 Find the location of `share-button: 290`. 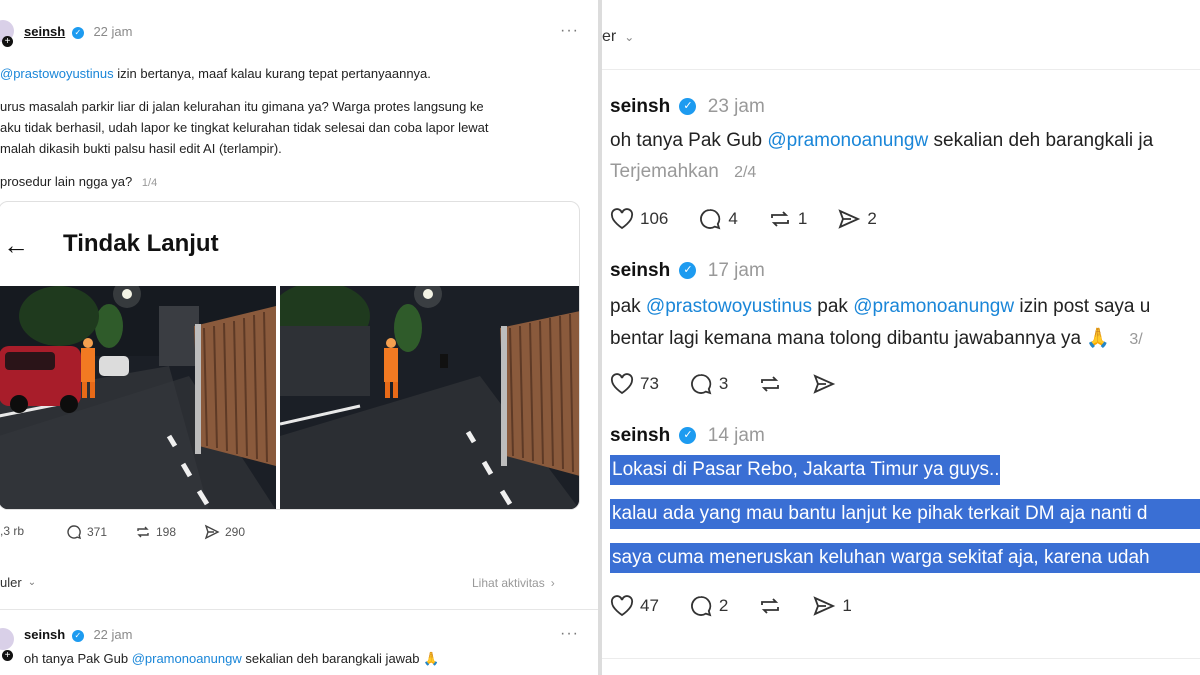

share-button: 290 is located at coordinates (224, 532).